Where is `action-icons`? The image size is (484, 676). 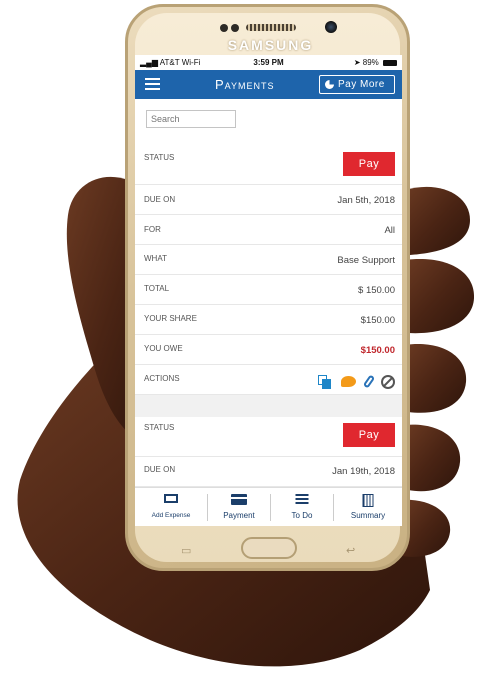
action-icons is located at coordinates (354, 382).